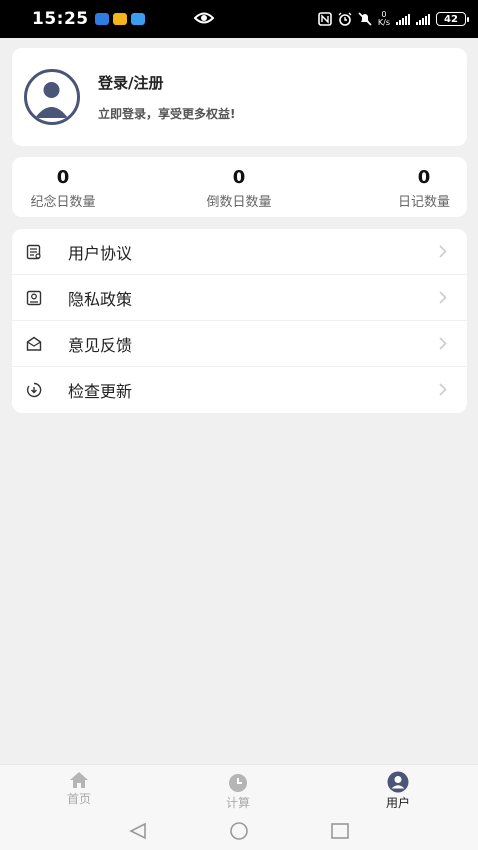 The width and height of the screenshot is (478, 850). I want to click on home-button-icon, so click(239, 831).